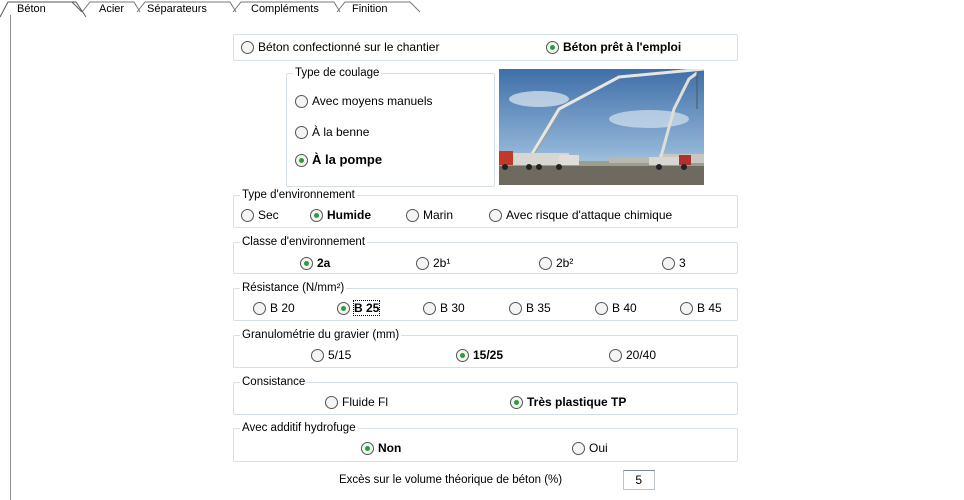 The image size is (964, 500). Describe the element at coordinates (274, 382) in the screenshot. I see `consistency-legend: Consistance` at that location.